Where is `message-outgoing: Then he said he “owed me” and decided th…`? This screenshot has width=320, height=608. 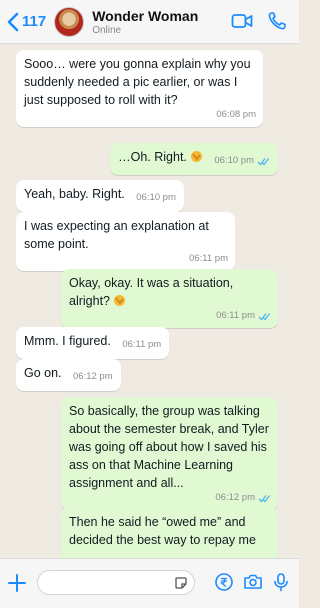 message-outgoing: Then he said he “owed me” and decided th… is located at coordinates (169, 533).